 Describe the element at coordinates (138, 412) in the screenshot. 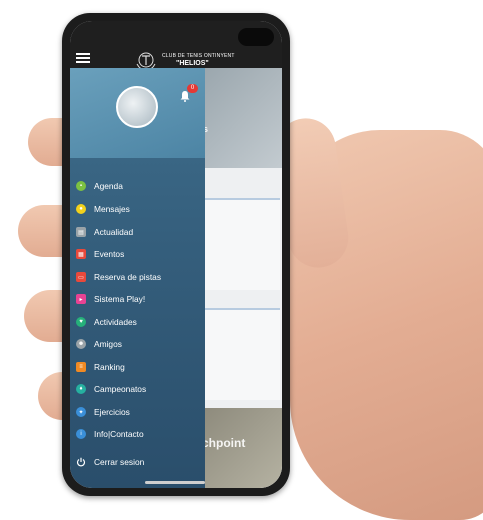

I see `menu-item-ejercicios: ✦ Ejercicios` at that location.